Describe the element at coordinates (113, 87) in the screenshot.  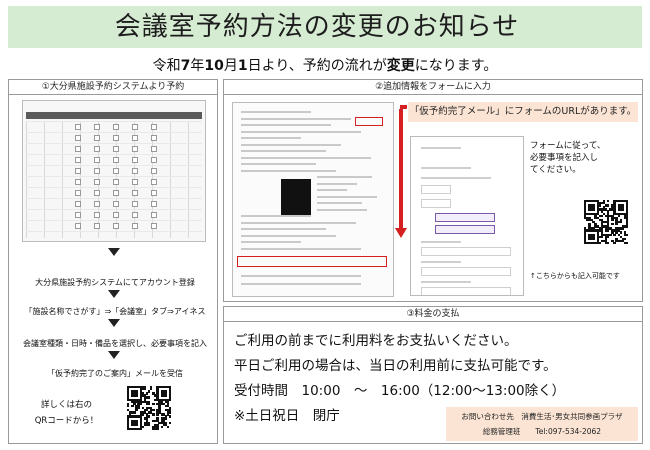
I see `section1-heading: ①大分県施設予約システムより予約` at that location.